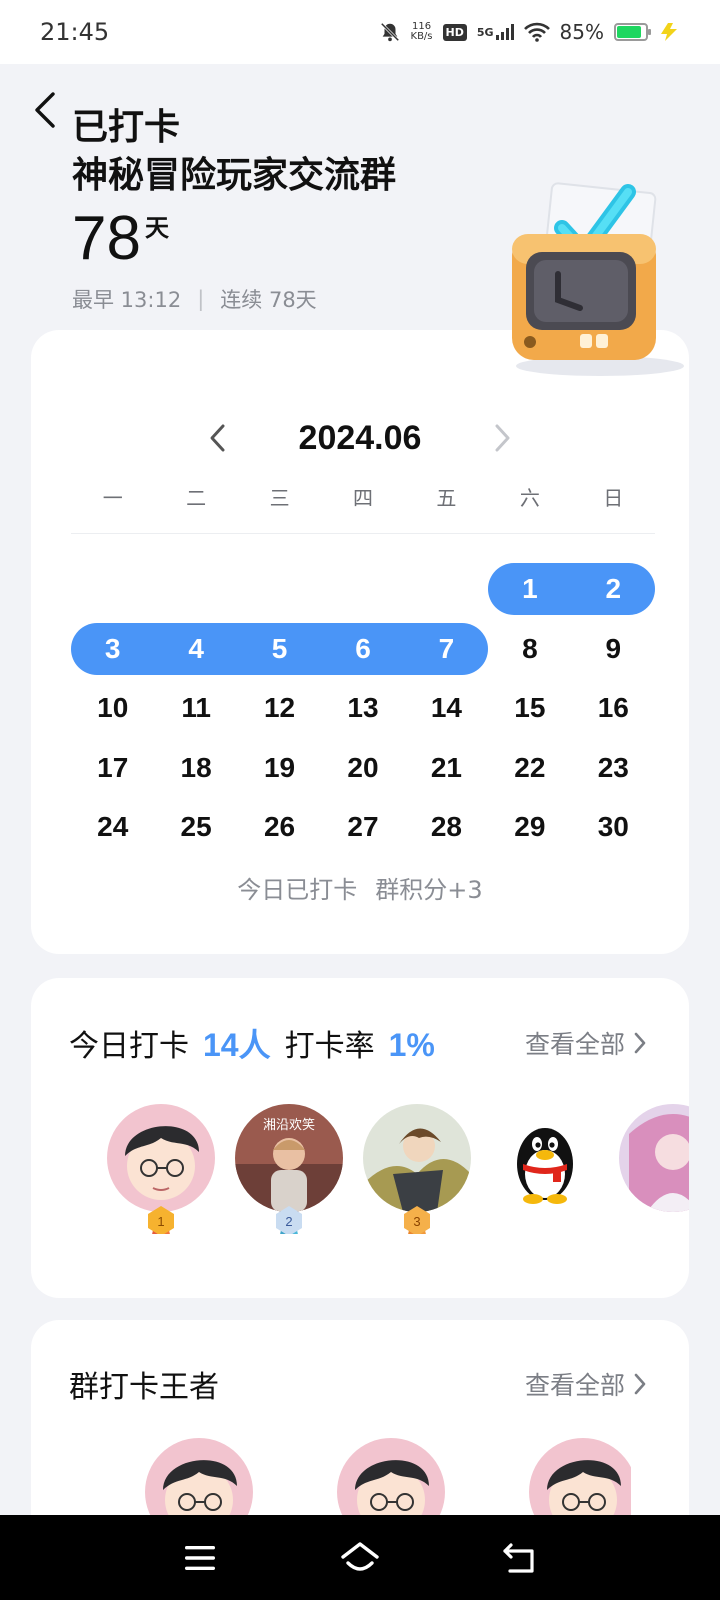  What do you see at coordinates (529, 768) in the screenshot?
I see `calendar-day: 22` at bounding box center [529, 768].